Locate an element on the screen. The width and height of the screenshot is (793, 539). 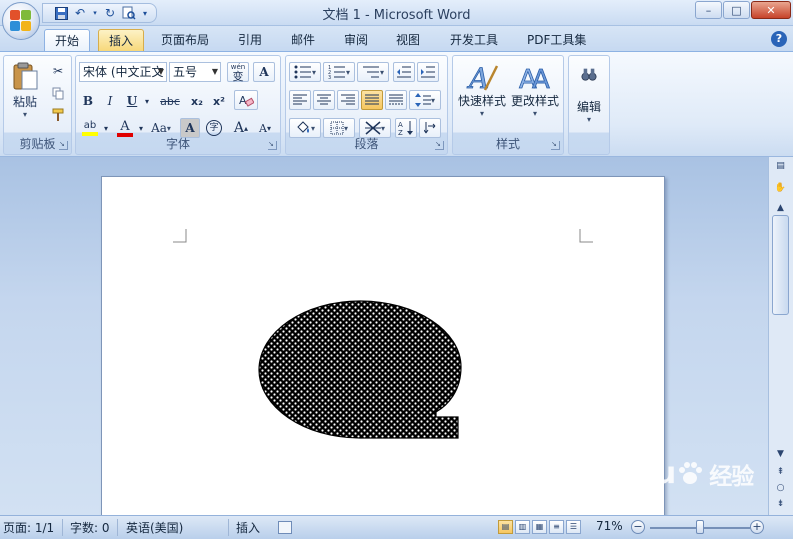
scroll-thumb is located at coordinates (780, 265).